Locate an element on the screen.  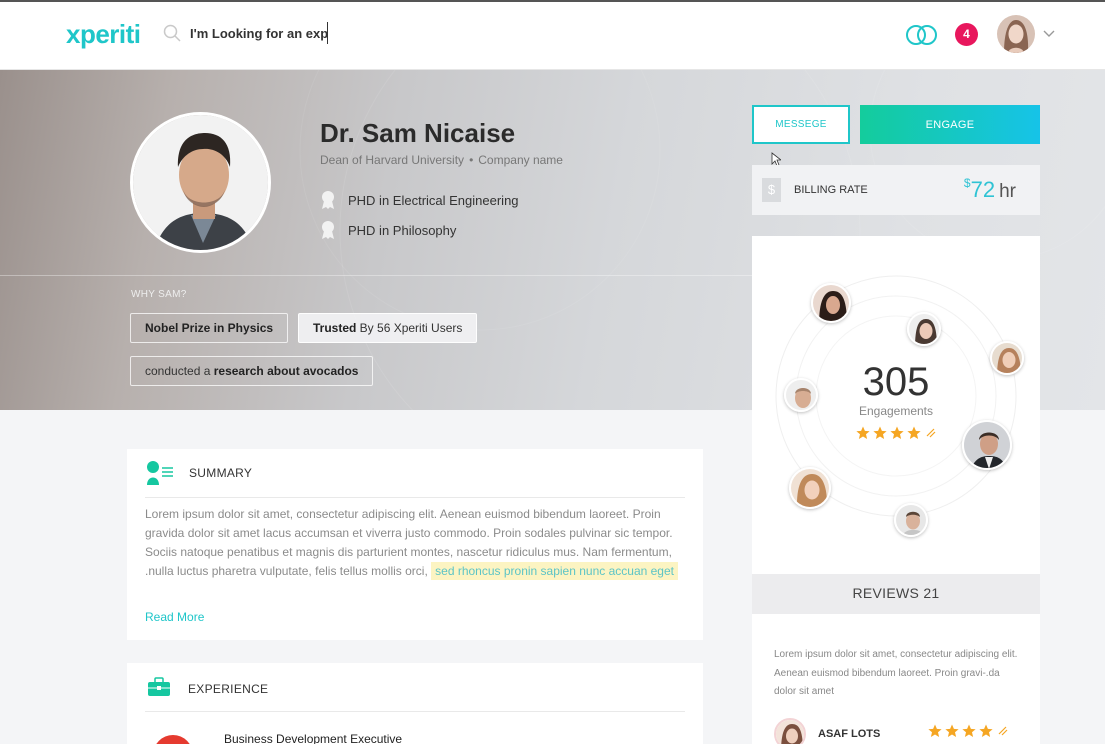
search-input is located at coordinates (259, 33).